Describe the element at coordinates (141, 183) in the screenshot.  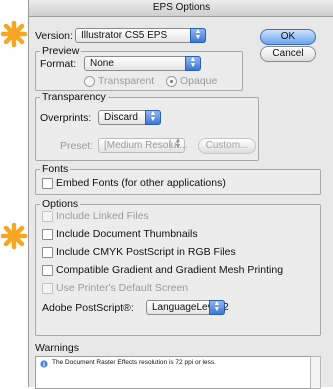
I see `embed-fonts-label: Embed Fonts (for other applications)` at that location.